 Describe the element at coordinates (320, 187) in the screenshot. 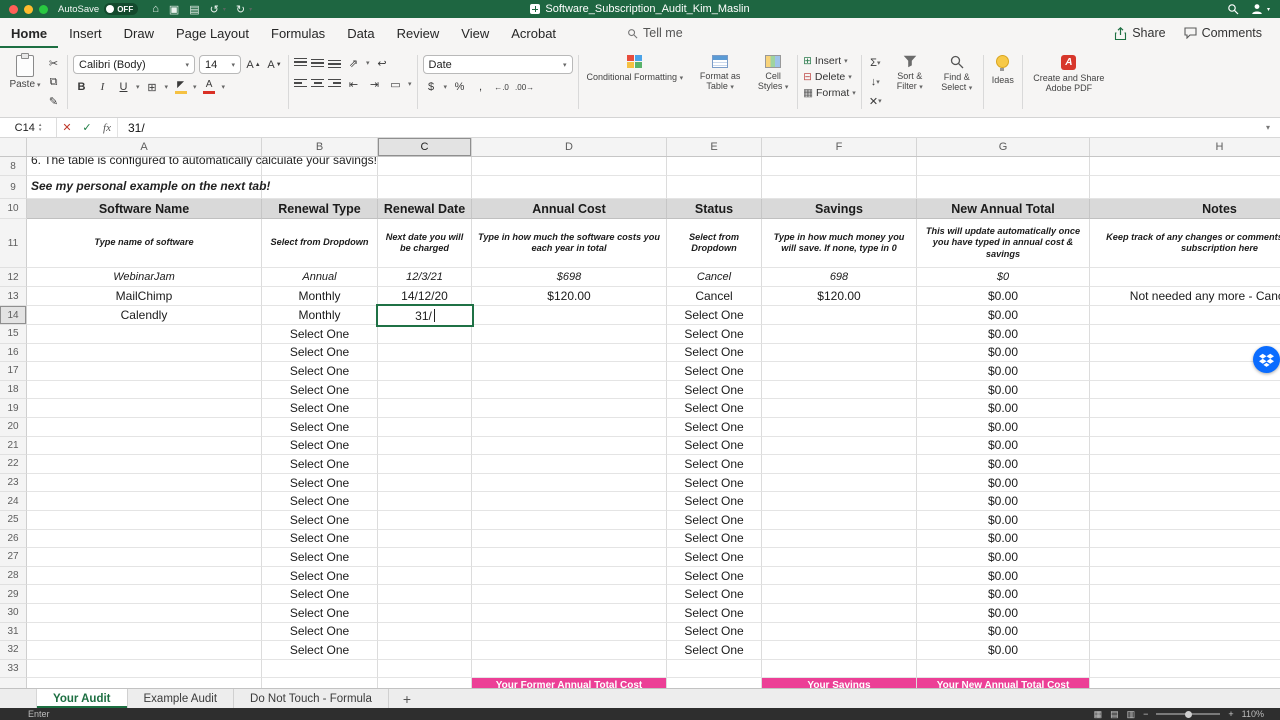

I see `cell-B9` at that location.